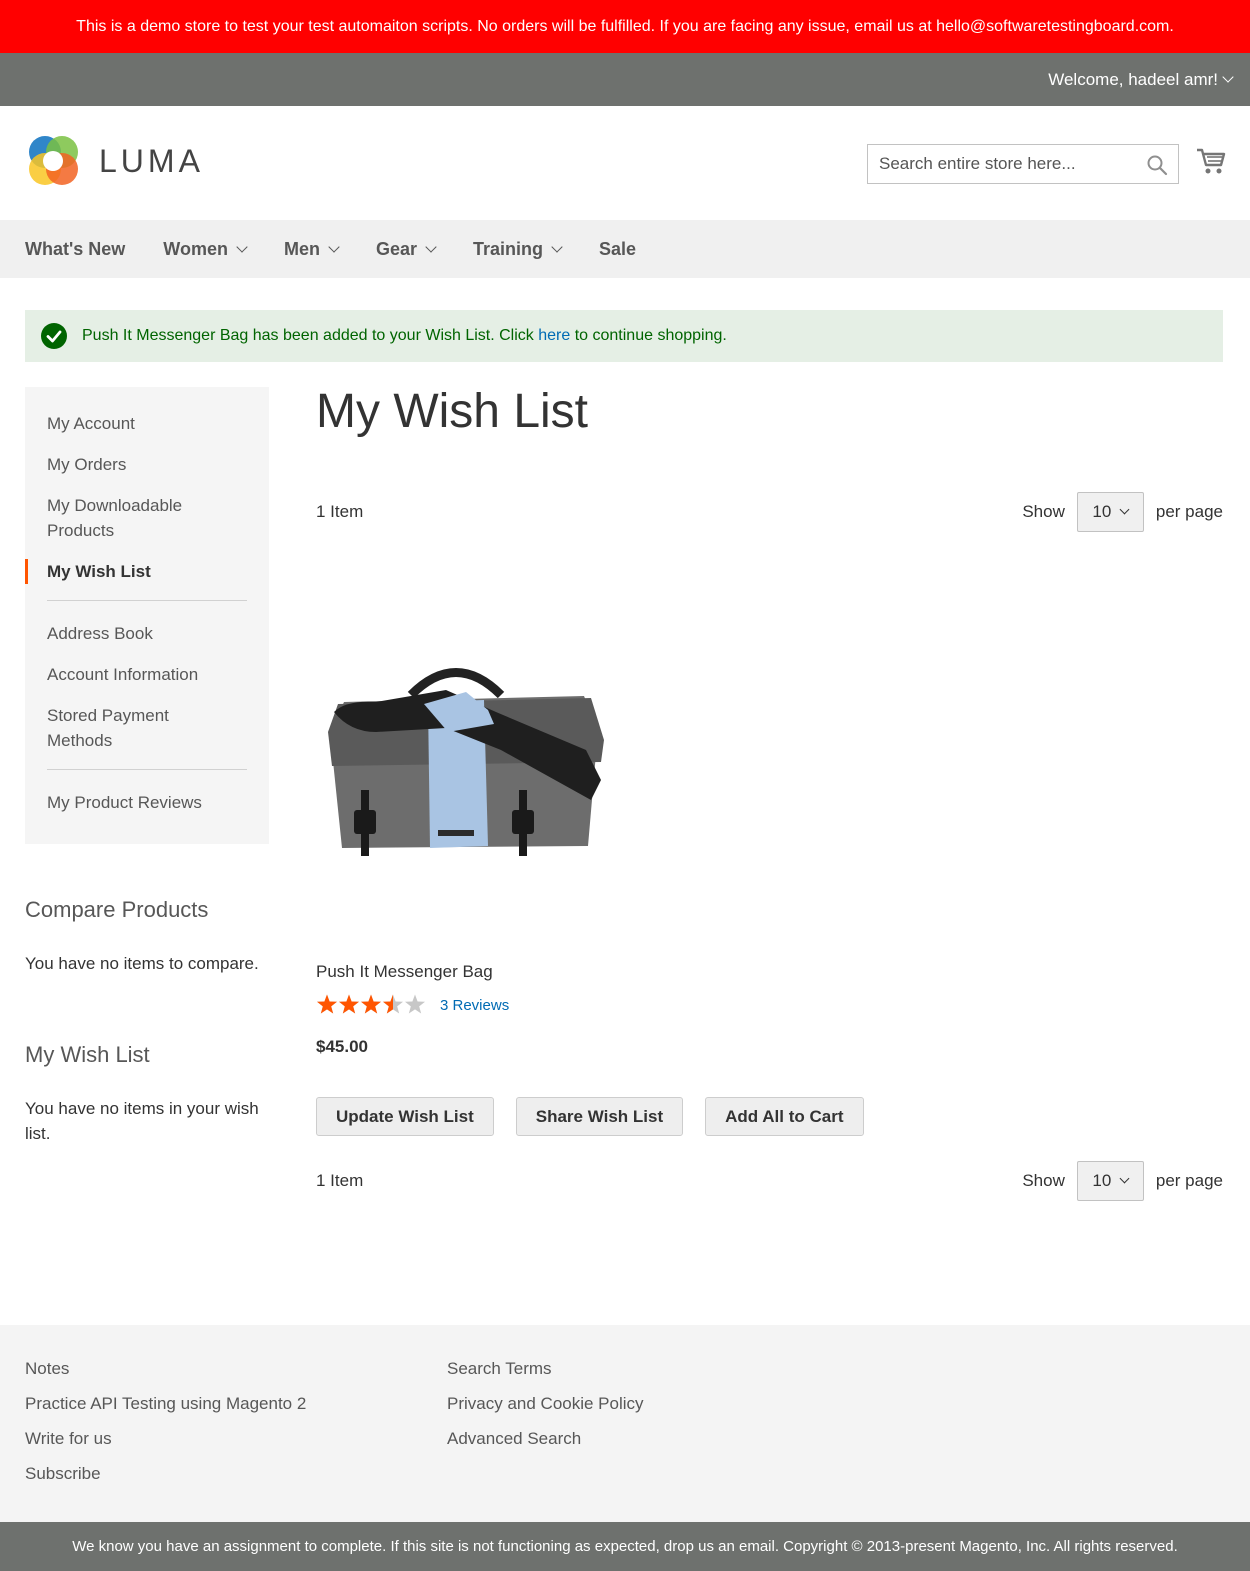 The image size is (1250, 1571). I want to click on luma-logo: LUMA, so click(114, 161).